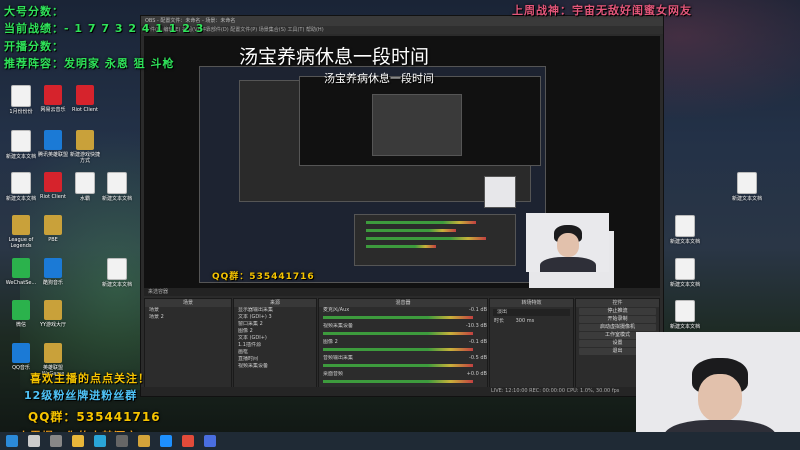 Image resolution: width=800 pixels, height=450 pixels. What do you see at coordinates (122, 441) in the screenshot?
I see `obs-icon` at bounding box center [122, 441].